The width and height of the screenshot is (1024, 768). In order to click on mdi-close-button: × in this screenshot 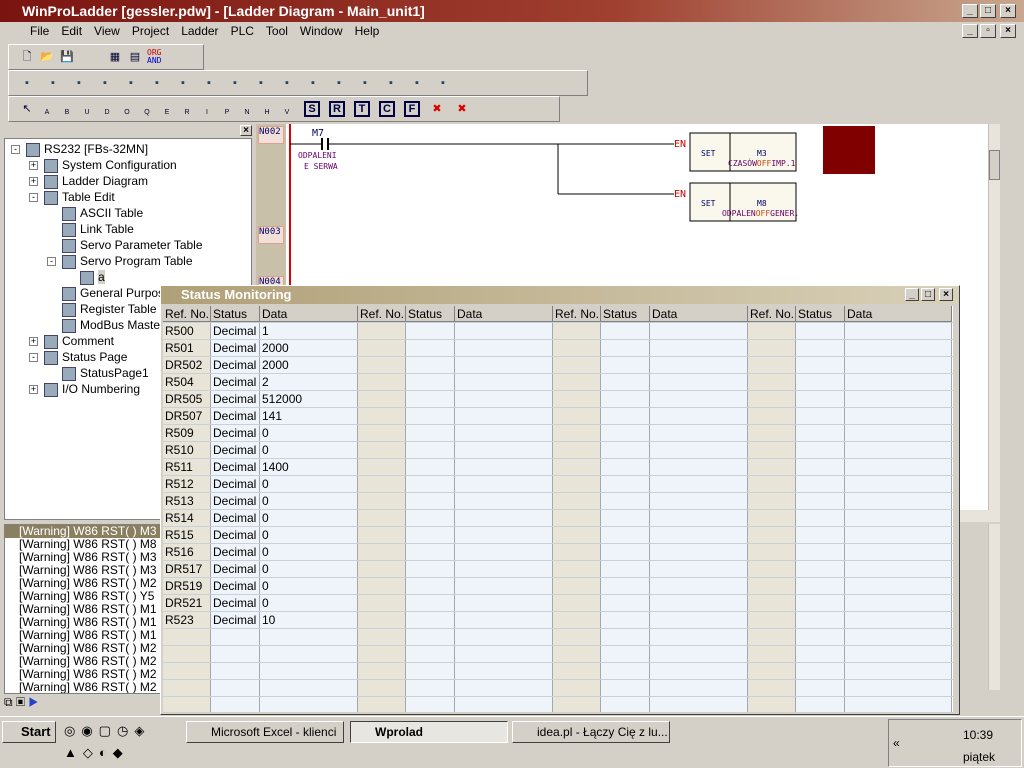, I will do `click(1008, 31)`.